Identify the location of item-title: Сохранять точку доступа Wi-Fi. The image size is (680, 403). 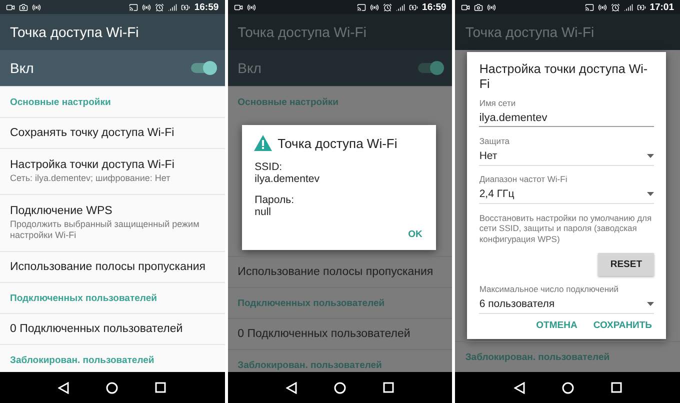
(93, 133).